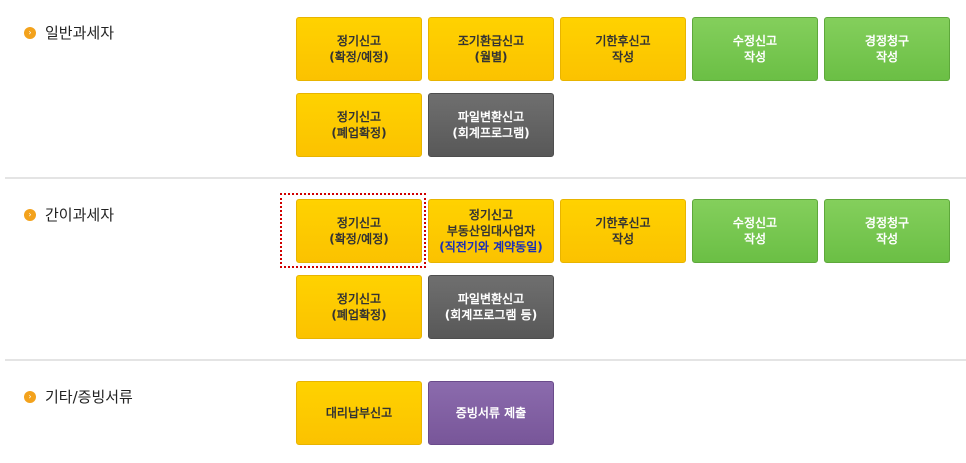 This screenshot has width=966, height=463. I want to click on proxy-payment-filing-button: 대리납부신고, so click(359, 413).